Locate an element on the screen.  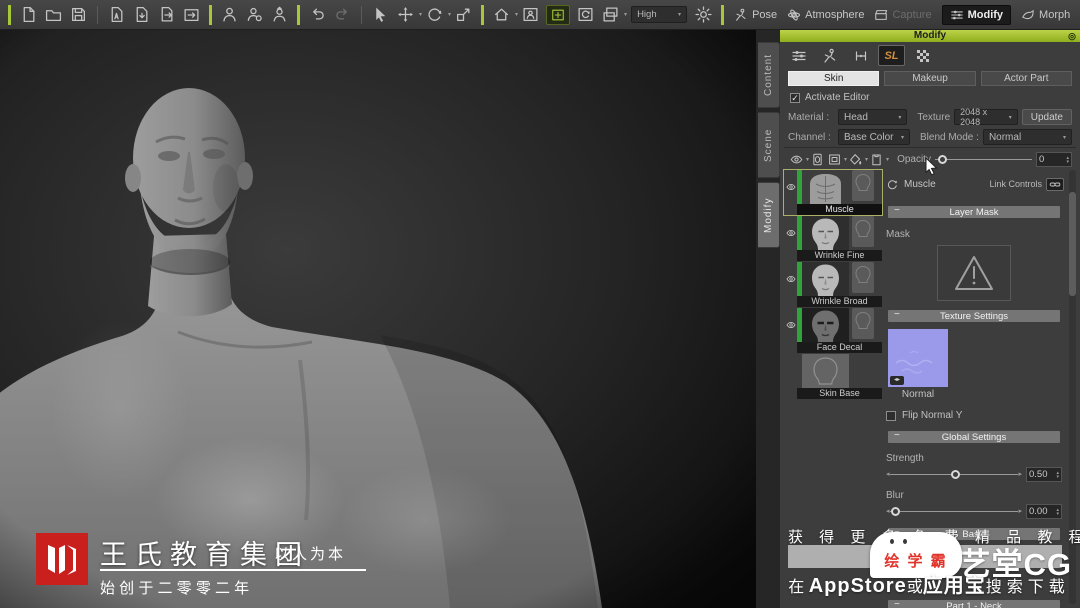
clipboard-caret-icon: ▾ is located at coordinates (887, 159).